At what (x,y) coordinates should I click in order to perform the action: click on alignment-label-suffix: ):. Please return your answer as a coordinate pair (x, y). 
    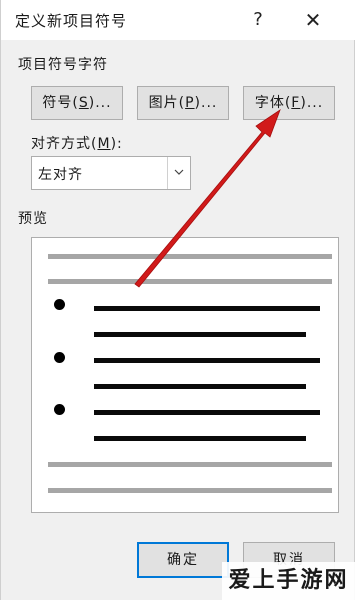
    Looking at the image, I should click on (116, 144).